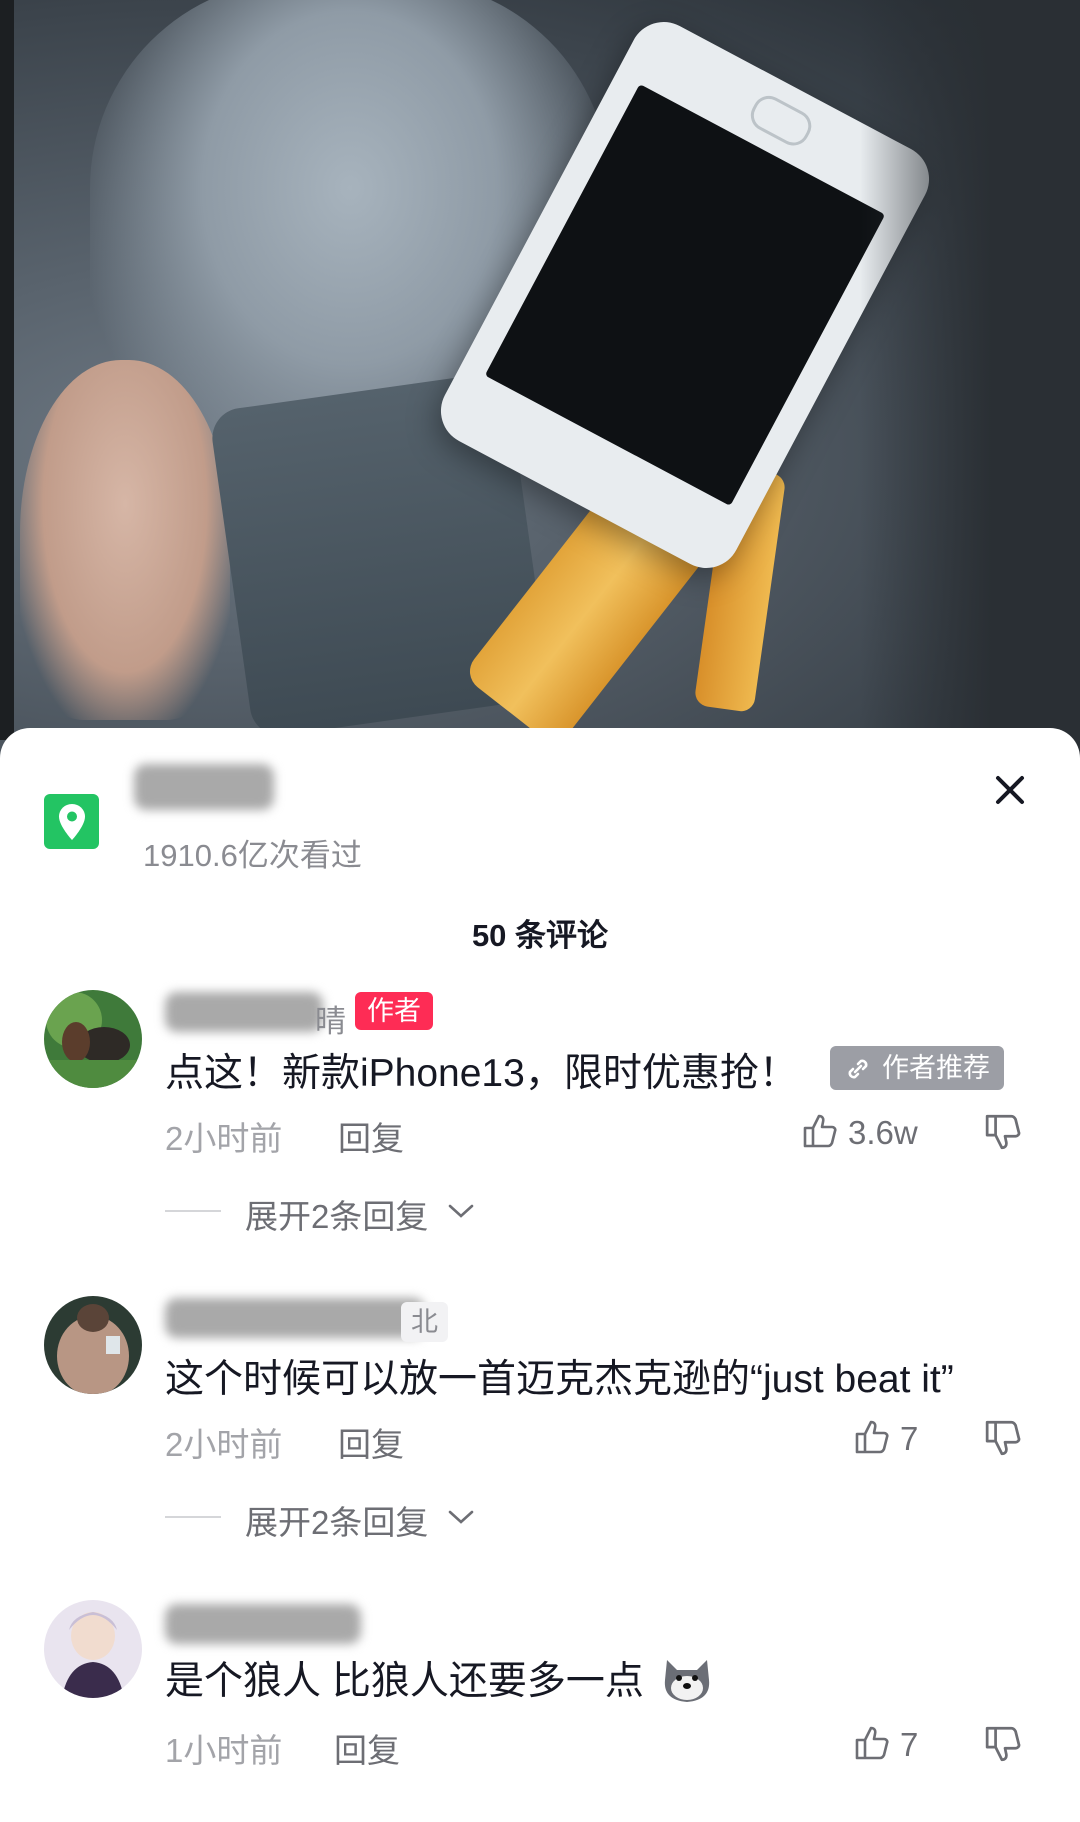 The width and height of the screenshot is (1080, 1822). Describe the element at coordinates (204, 787) in the screenshot. I see `location-name-redacted` at that location.